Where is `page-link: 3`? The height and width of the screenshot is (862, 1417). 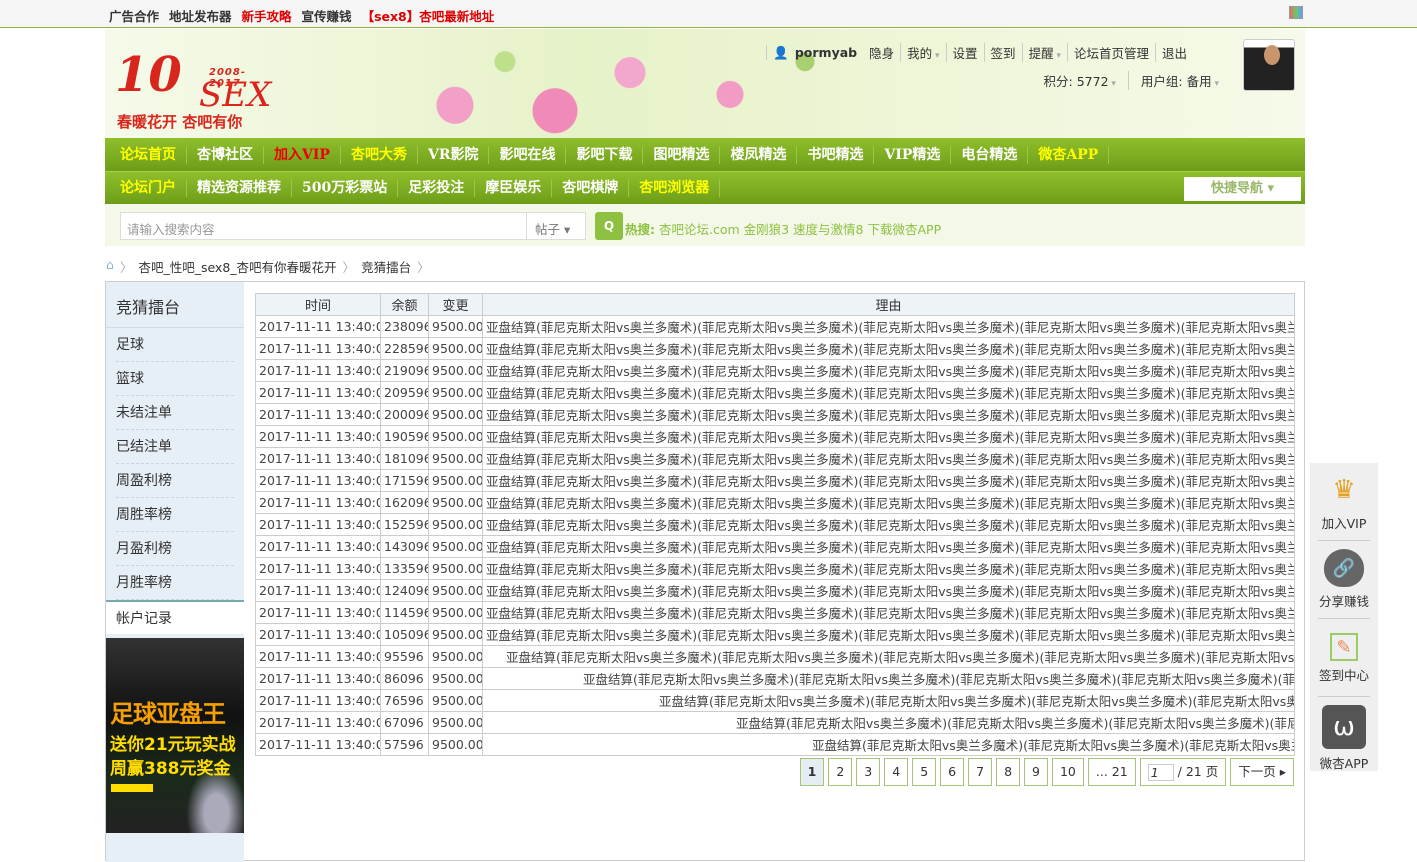 page-link: 3 is located at coordinates (868, 772).